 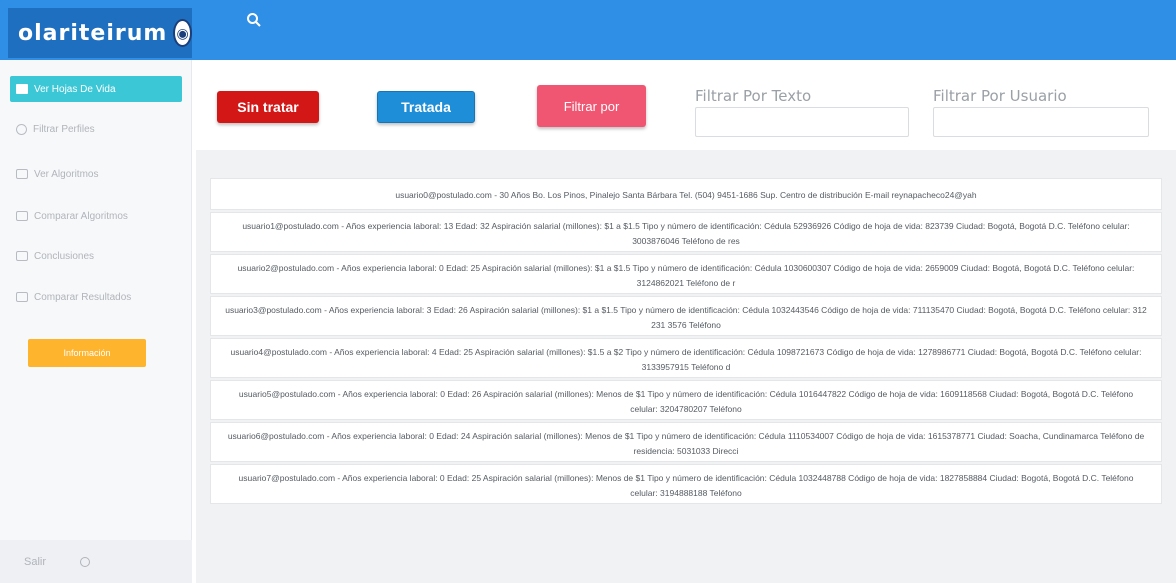 I want to click on sidebar-item-label: Conclusiones, so click(x=64, y=256).